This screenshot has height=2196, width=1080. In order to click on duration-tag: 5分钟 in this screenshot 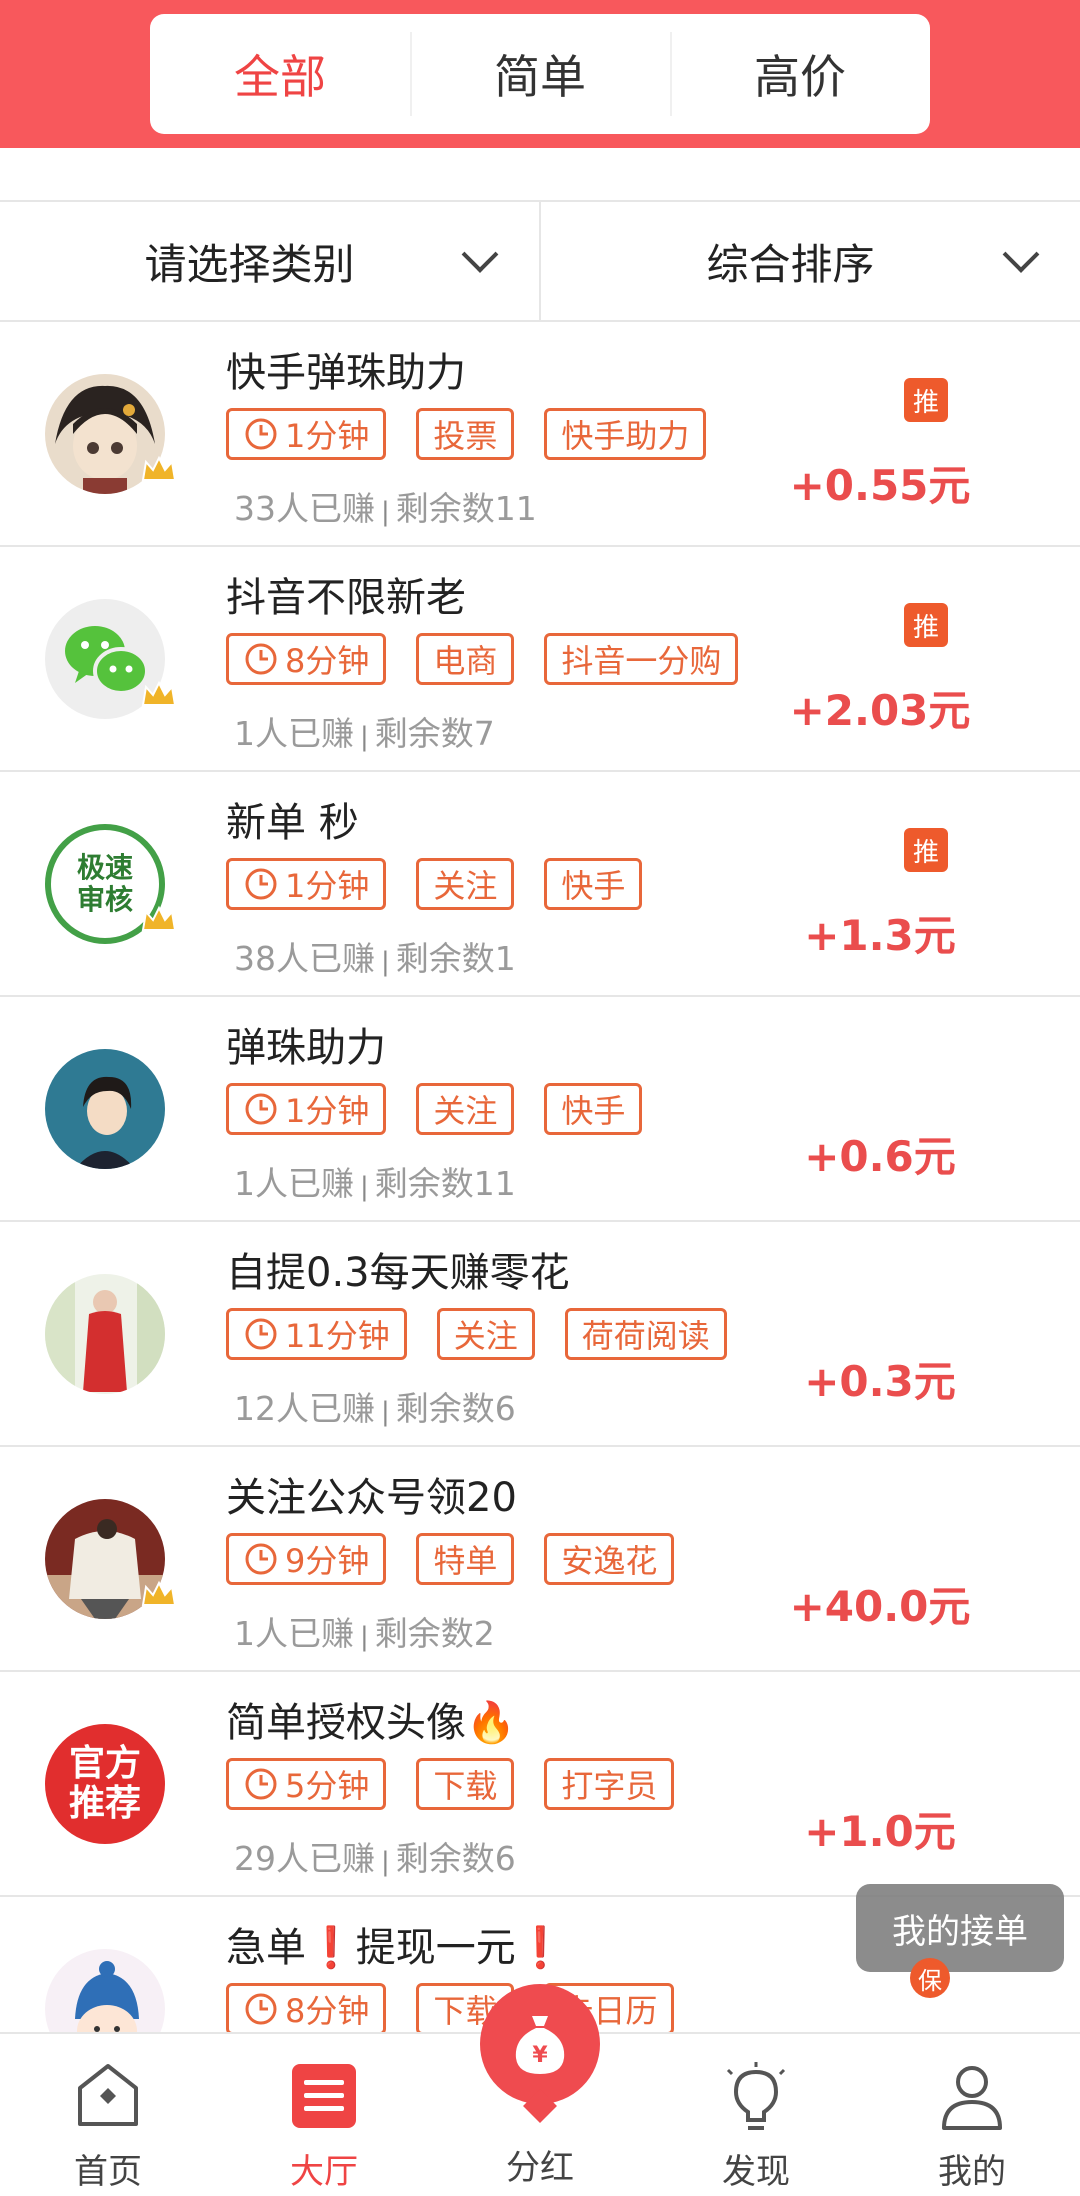, I will do `click(306, 1784)`.